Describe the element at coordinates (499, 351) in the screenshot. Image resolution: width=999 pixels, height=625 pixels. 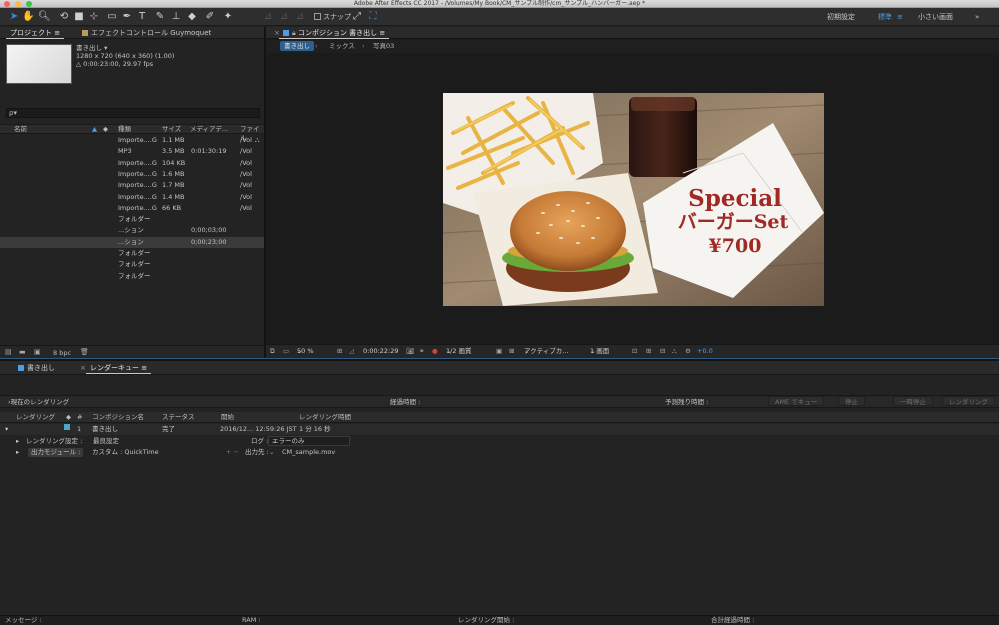
I see `region-of-interest-icon: ▣` at that location.